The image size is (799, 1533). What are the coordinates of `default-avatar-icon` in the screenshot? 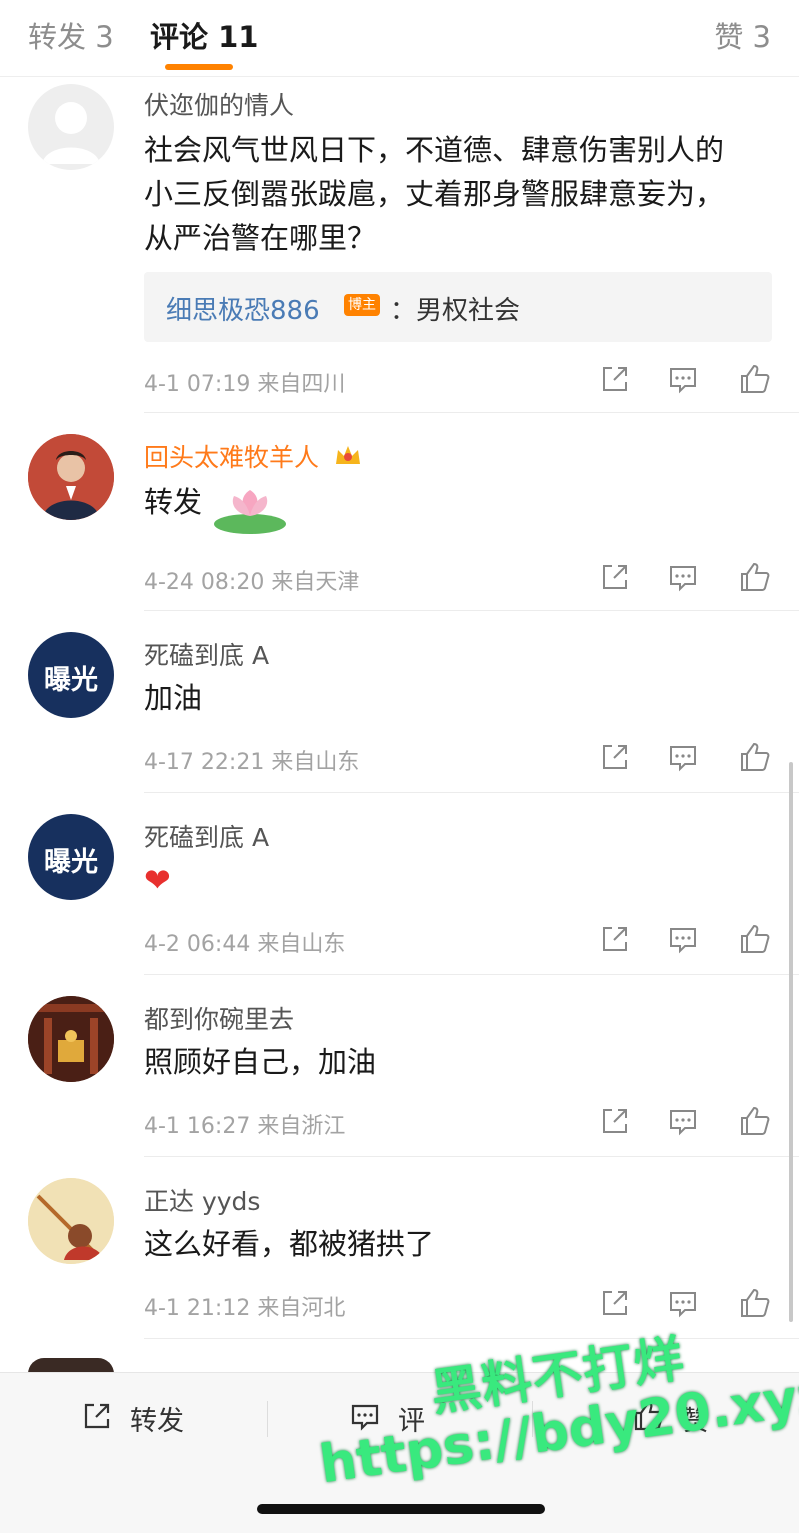 It's located at (71, 133).